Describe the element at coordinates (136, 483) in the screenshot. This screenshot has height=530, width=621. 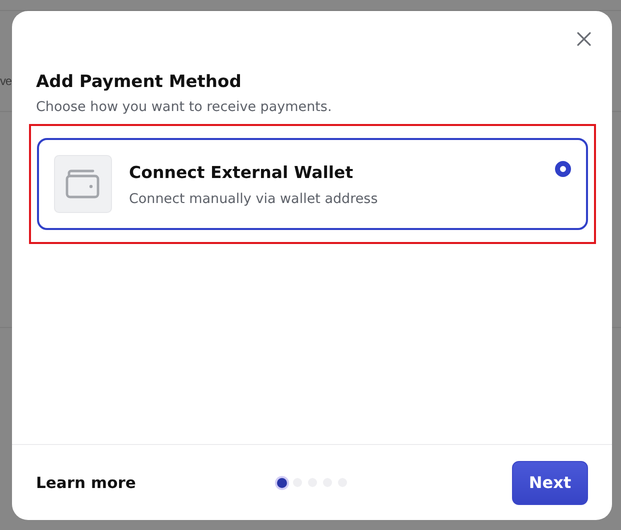
I see `learn-more-link: Learn more` at that location.